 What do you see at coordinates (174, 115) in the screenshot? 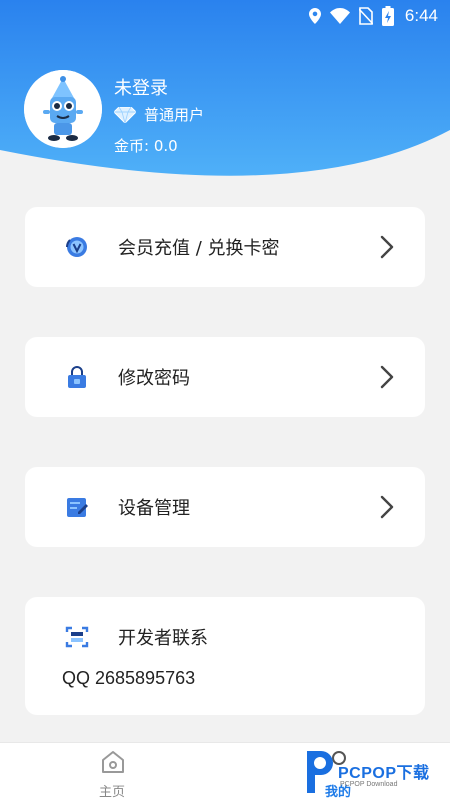
I see `user-level-label: 普通用户` at bounding box center [174, 115].